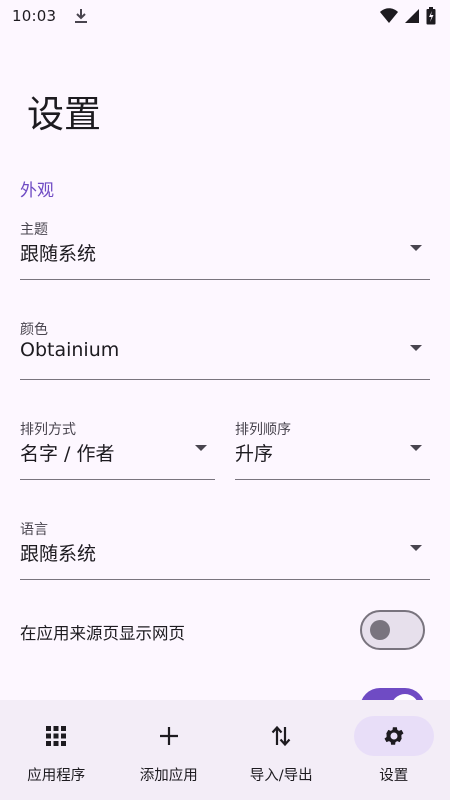 The height and width of the screenshot is (800, 450). Describe the element at coordinates (58, 254) in the screenshot. I see `theme-value: 跟随系统` at that location.